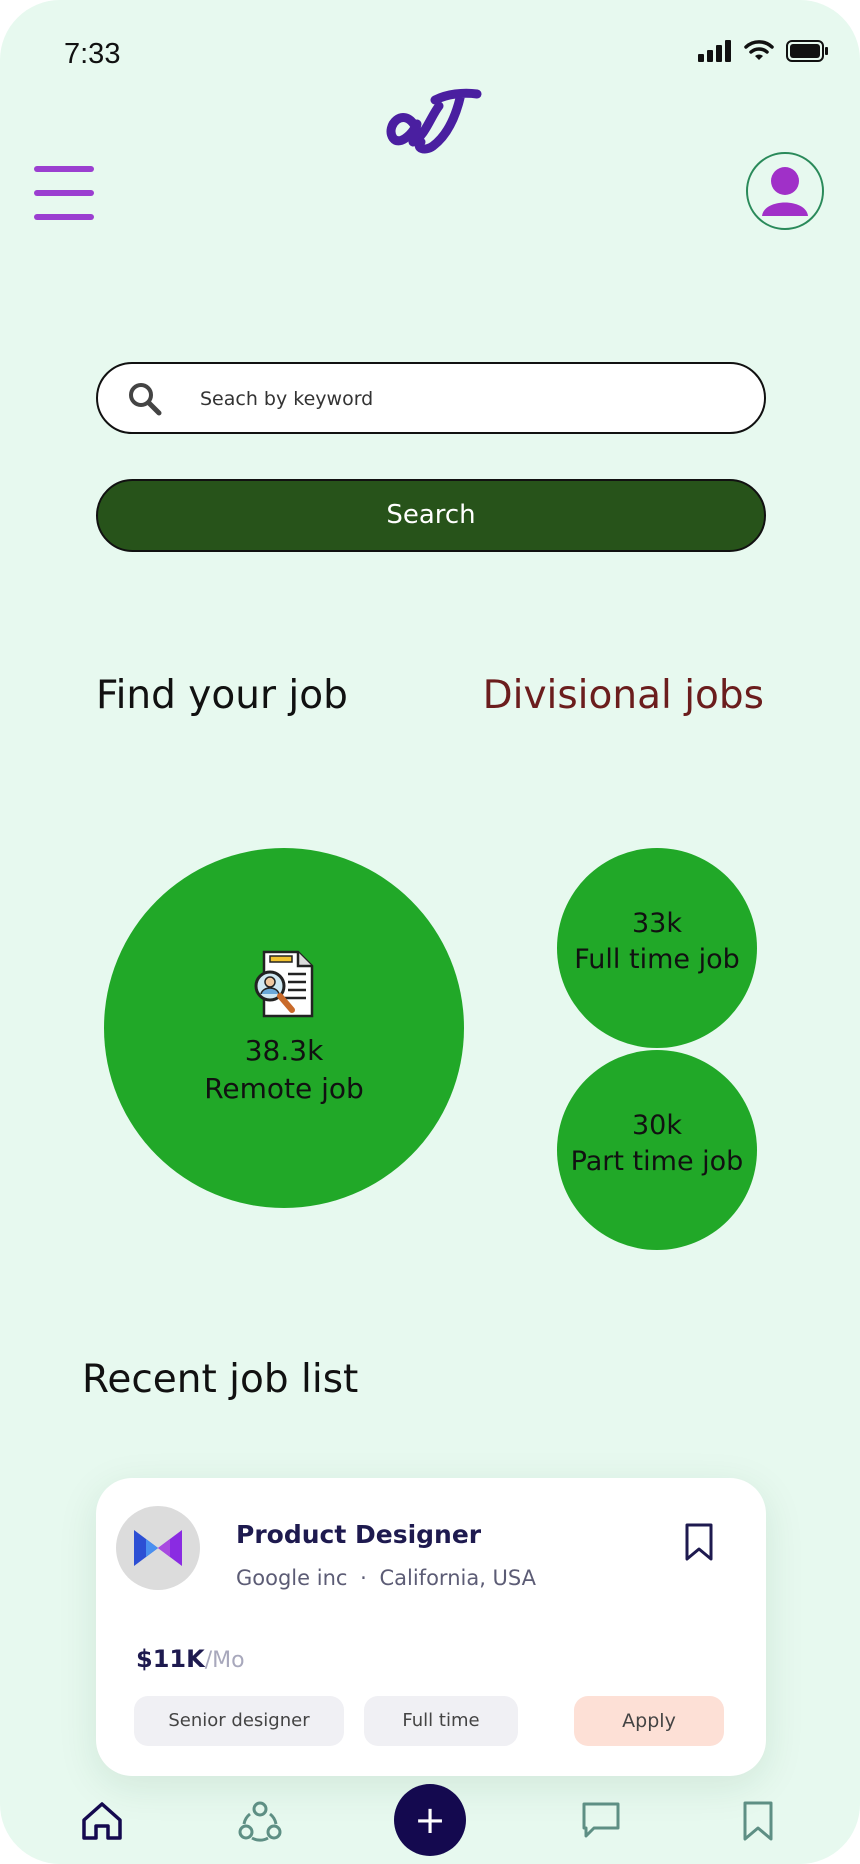  Describe the element at coordinates (431, 515) in the screenshot. I see `search-button: Search` at that location.